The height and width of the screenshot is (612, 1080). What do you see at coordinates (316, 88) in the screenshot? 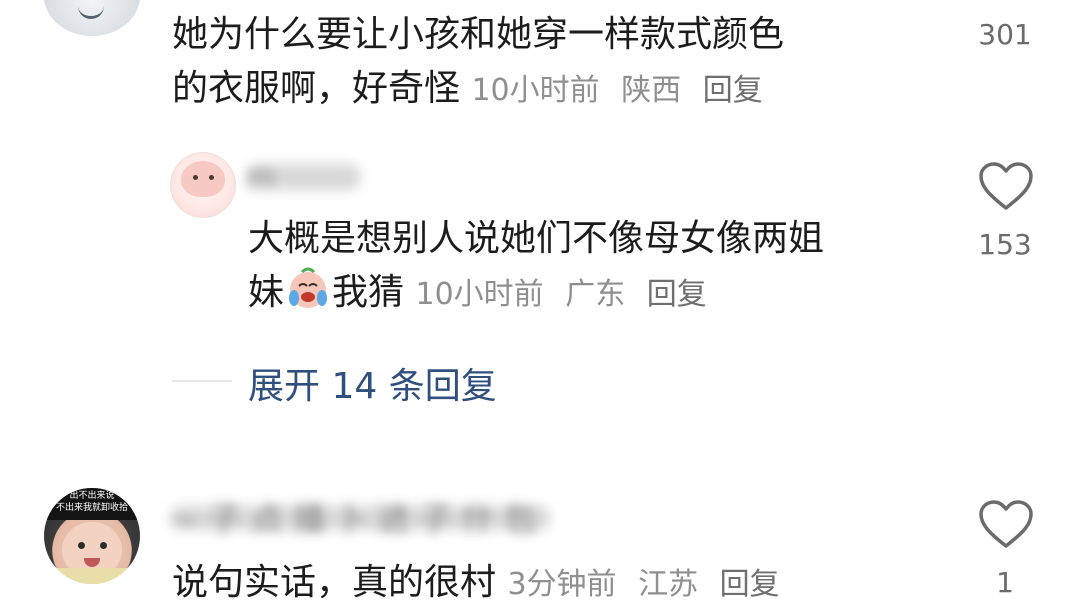
I see `comment-text-fragment: 的衣服啊，好奇怪` at bounding box center [316, 88].